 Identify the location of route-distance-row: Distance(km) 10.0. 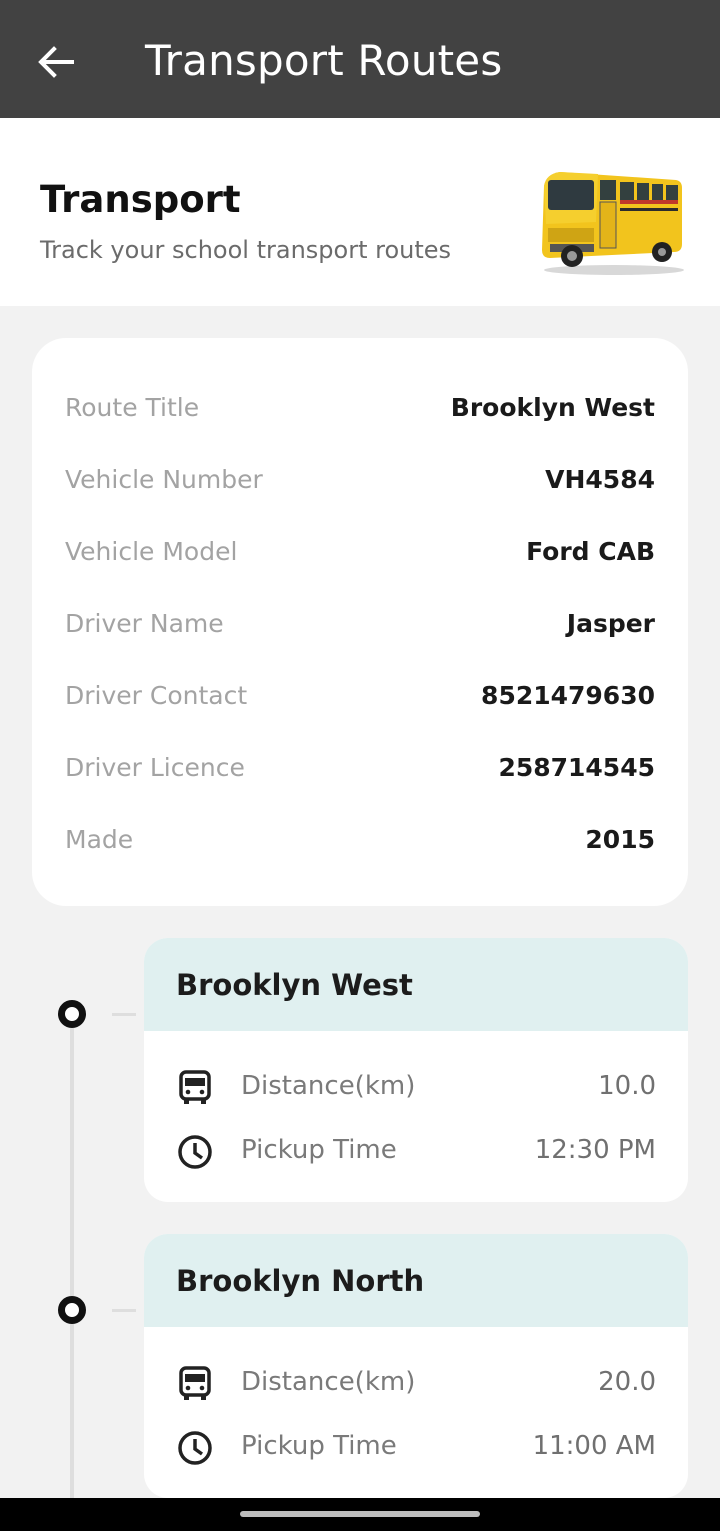
(416, 1086).